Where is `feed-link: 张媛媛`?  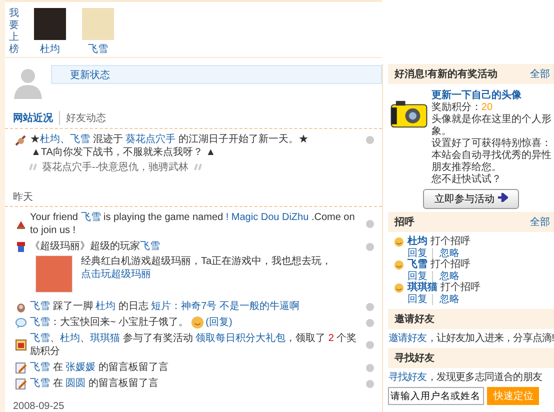
feed-link: 张媛媛 is located at coordinates (81, 368).